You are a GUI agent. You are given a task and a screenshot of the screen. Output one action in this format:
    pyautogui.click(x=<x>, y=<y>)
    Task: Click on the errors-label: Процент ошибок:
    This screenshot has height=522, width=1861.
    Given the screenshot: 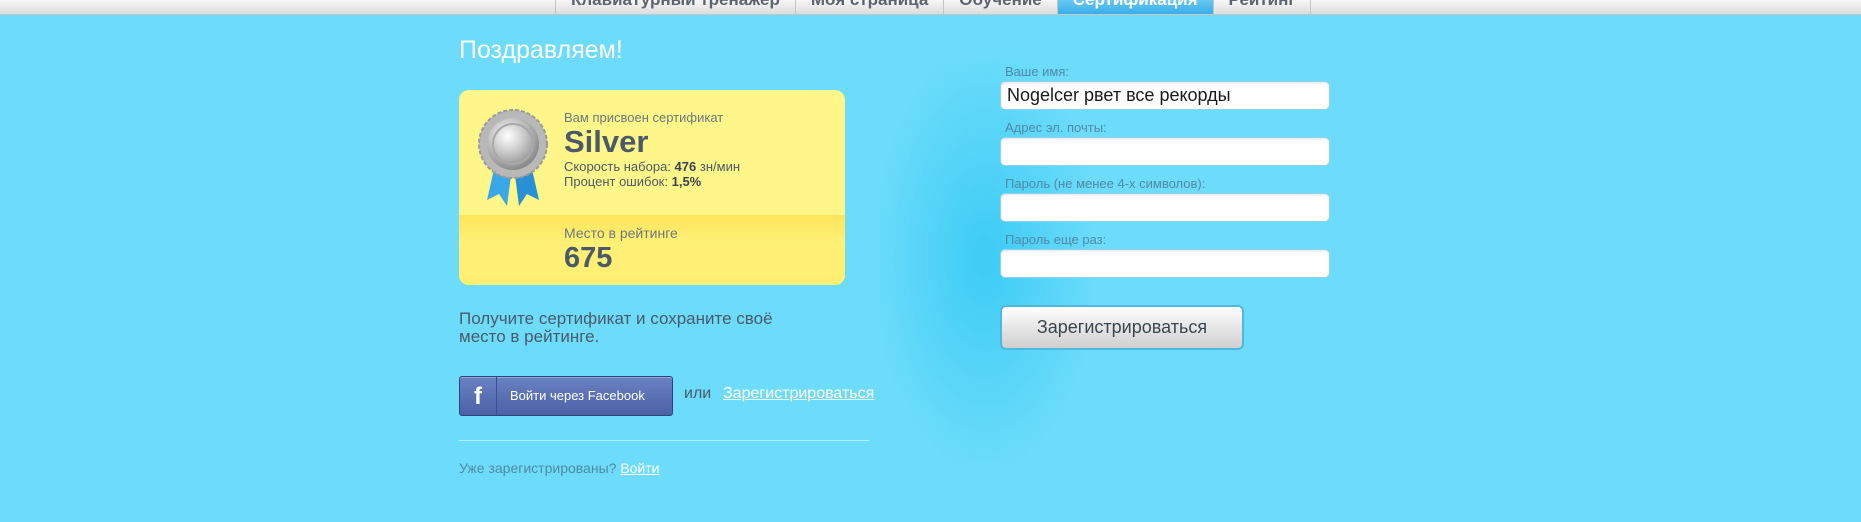 What is the action you would take?
    pyautogui.click(x=616, y=181)
    